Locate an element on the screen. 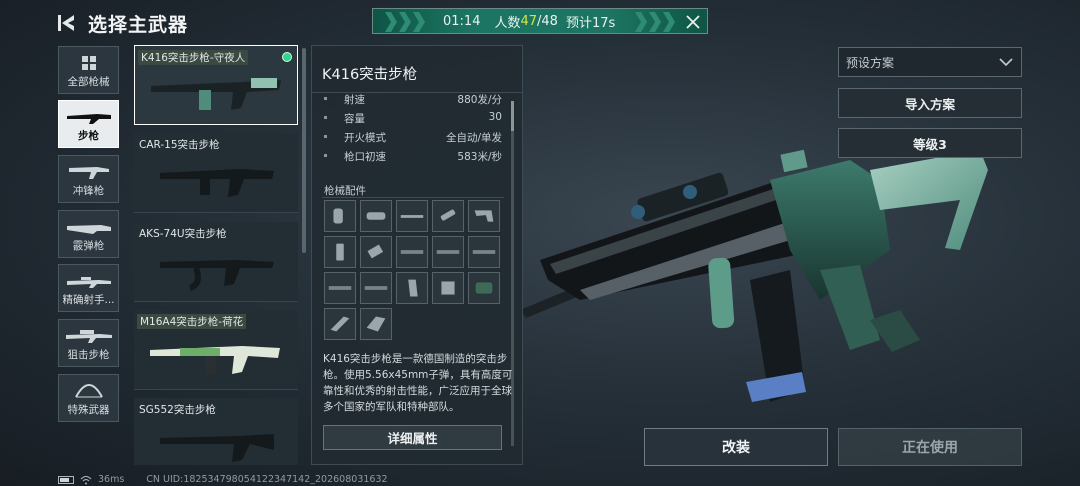 The height and width of the screenshot is (486, 1080). dmr-icon is located at coordinates (88, 282).